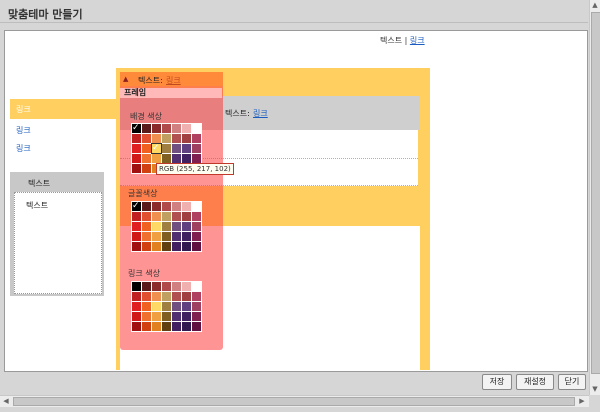  What do you see at coordinates (125, 79) in the screenshot?
I see `triangle-up-icon: ▲` at bounding box center [125, 79].